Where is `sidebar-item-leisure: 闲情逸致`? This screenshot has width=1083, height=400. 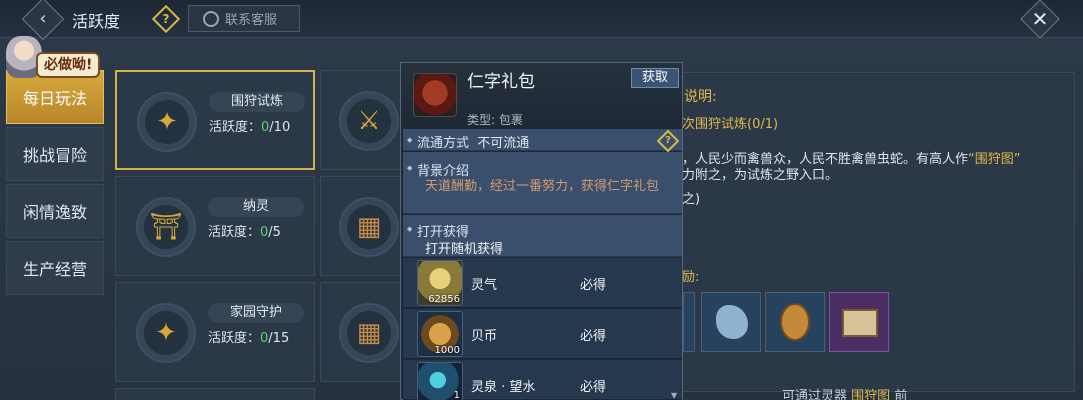
sidebar-item-leisure: 闲情逸致 is located at coordinates (55, 211).